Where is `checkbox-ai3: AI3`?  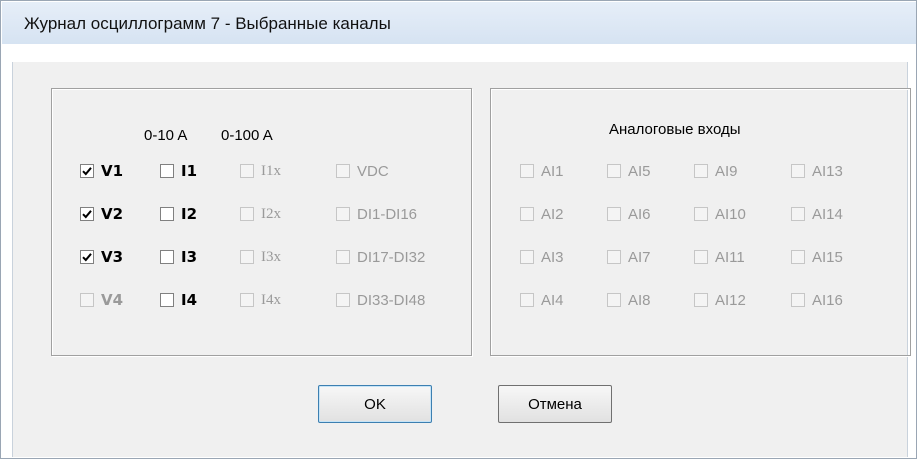 checkbox-ai3: AI3 is located at coordinates (542, 257).